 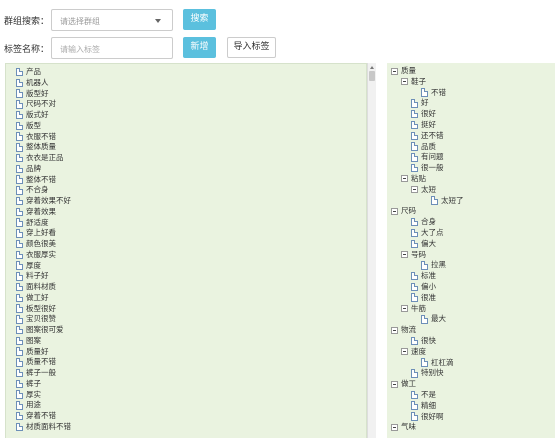 I want to click on list-item: 穿着不错, so click(x=43, y=416).